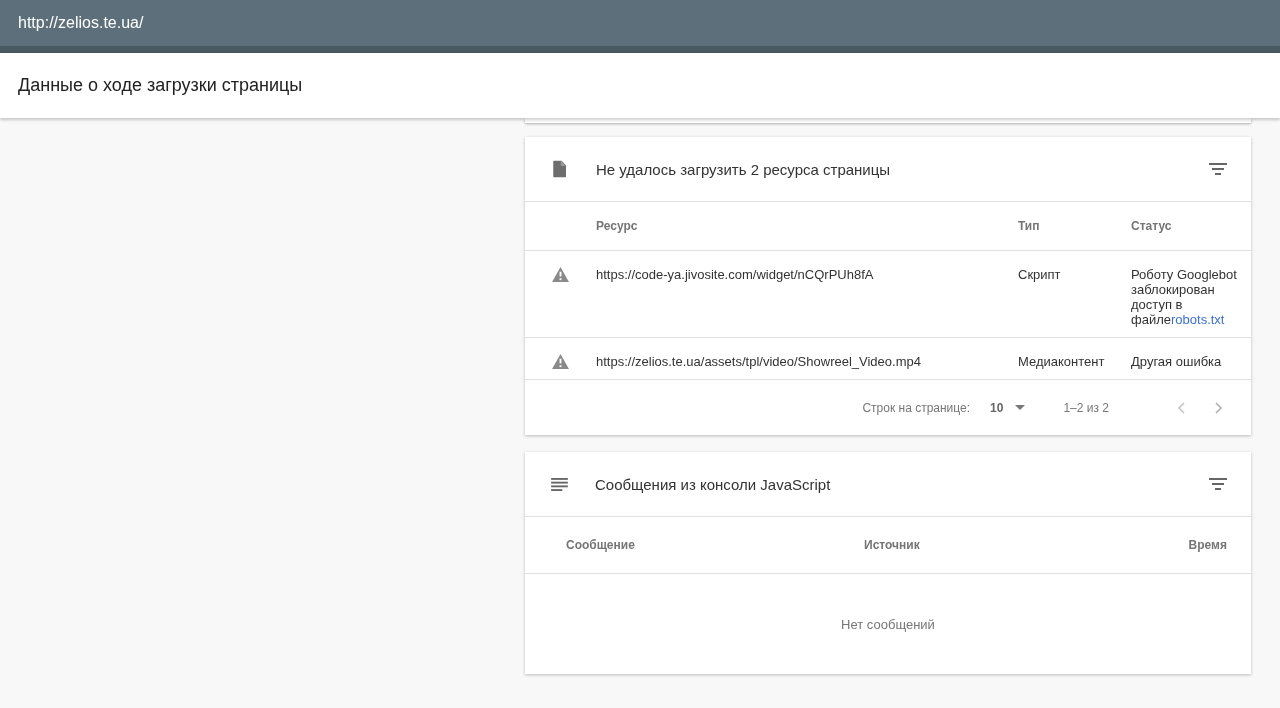  Describe the element at coordinates (560, 169) in the screenshot. I see `document-icon` at that location.